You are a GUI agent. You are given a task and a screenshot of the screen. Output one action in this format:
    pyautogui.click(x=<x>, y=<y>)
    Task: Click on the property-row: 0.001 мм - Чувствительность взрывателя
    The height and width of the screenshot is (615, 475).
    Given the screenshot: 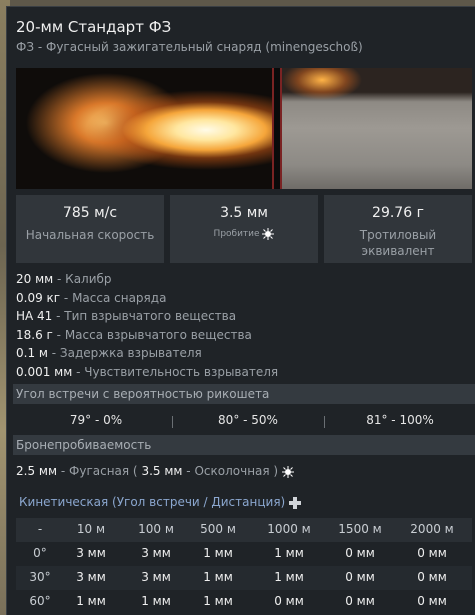 What is the action you would take?
    pyautogui.click(x=147, y=371)
    